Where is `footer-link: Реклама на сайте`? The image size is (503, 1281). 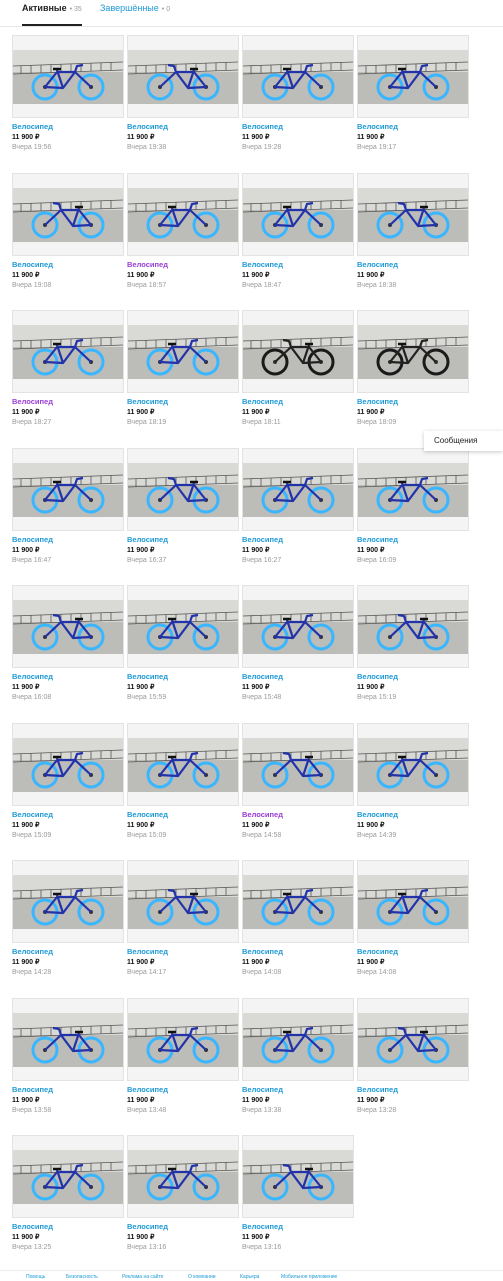 footer-link: Реклама на сайте is located at coordinates (142, 1277).